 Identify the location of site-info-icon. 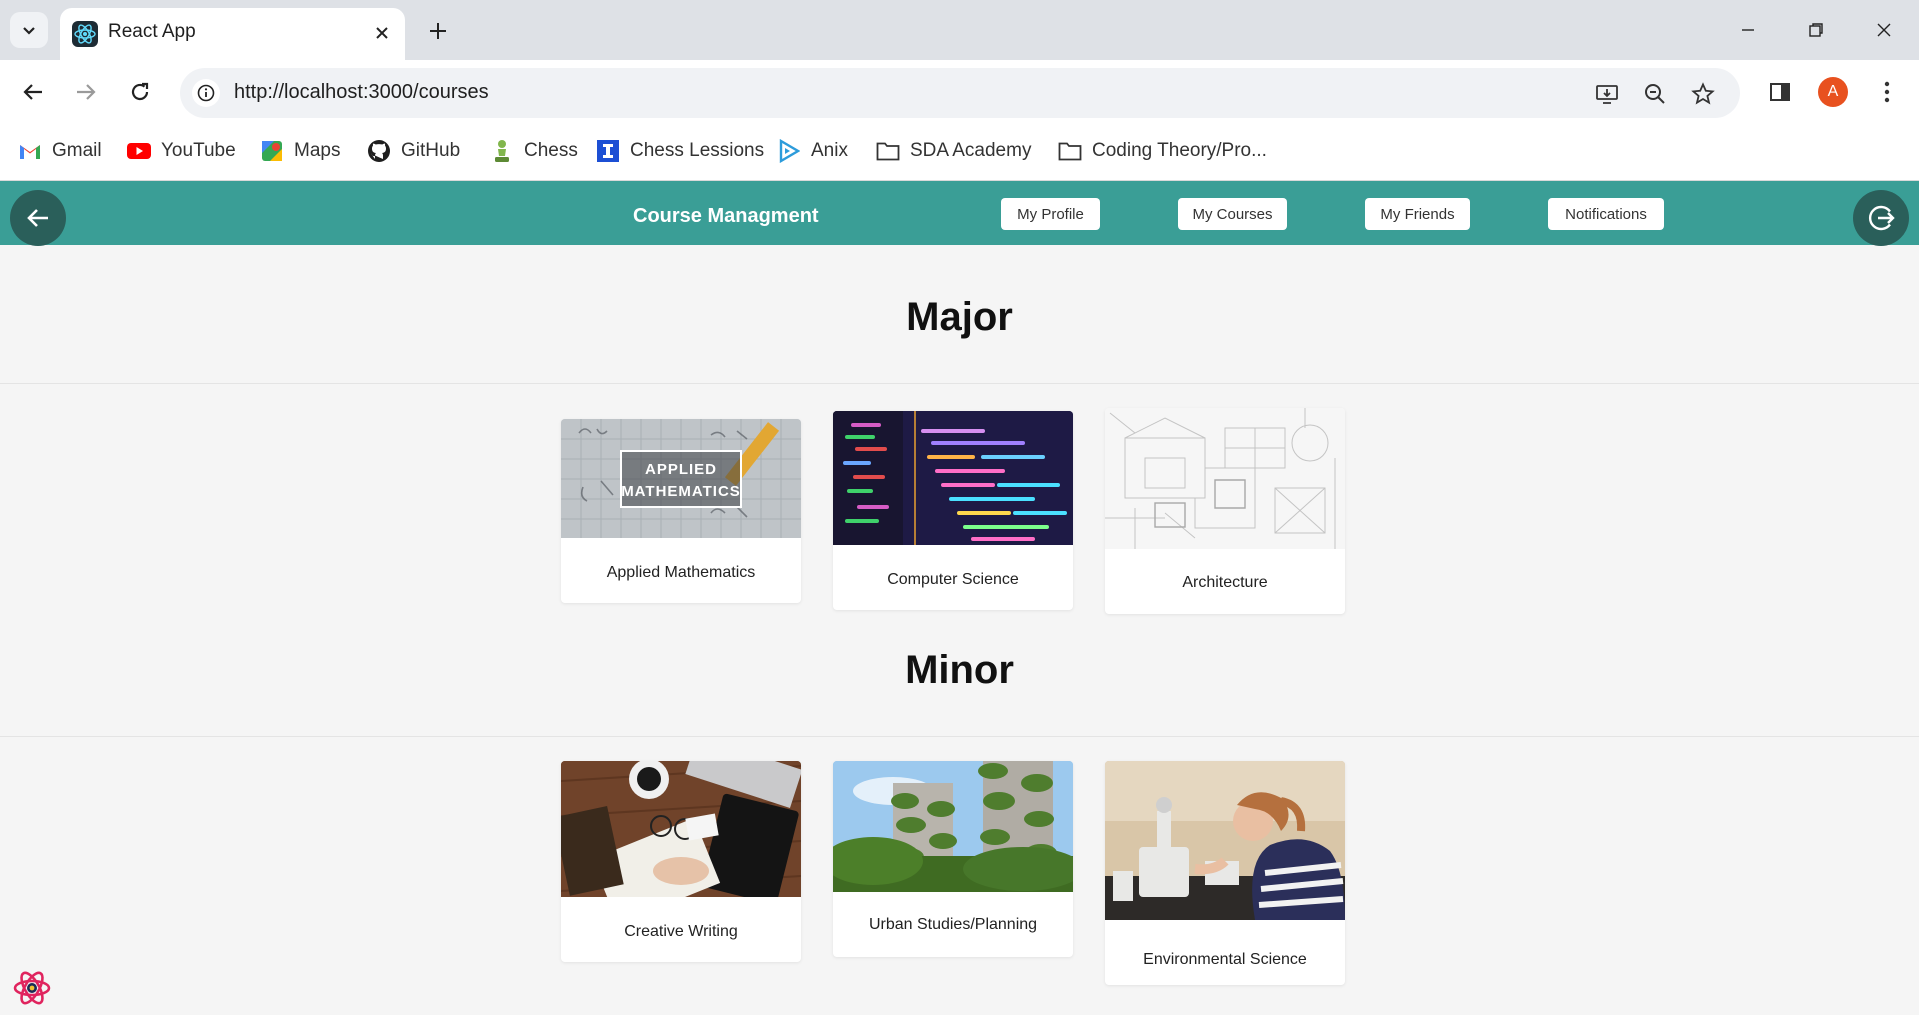
(206, 93).